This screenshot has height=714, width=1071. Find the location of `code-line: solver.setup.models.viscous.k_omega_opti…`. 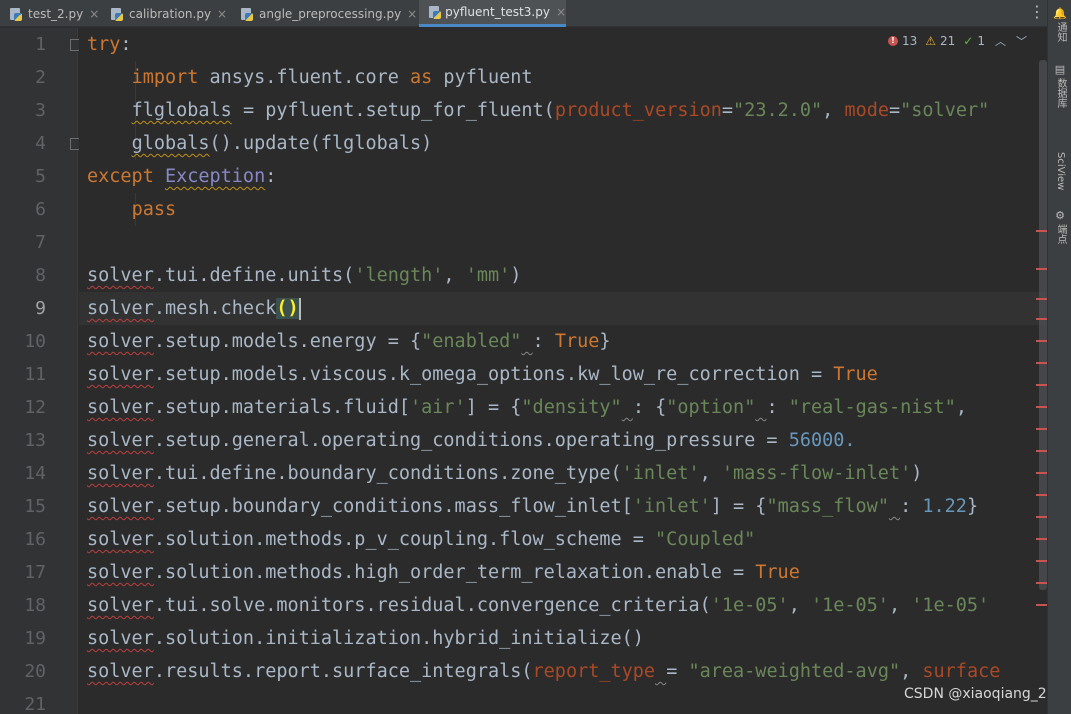

code-line: solver.setup.models.viscous.k_omega_opti… is located at coordinates (482, 374).